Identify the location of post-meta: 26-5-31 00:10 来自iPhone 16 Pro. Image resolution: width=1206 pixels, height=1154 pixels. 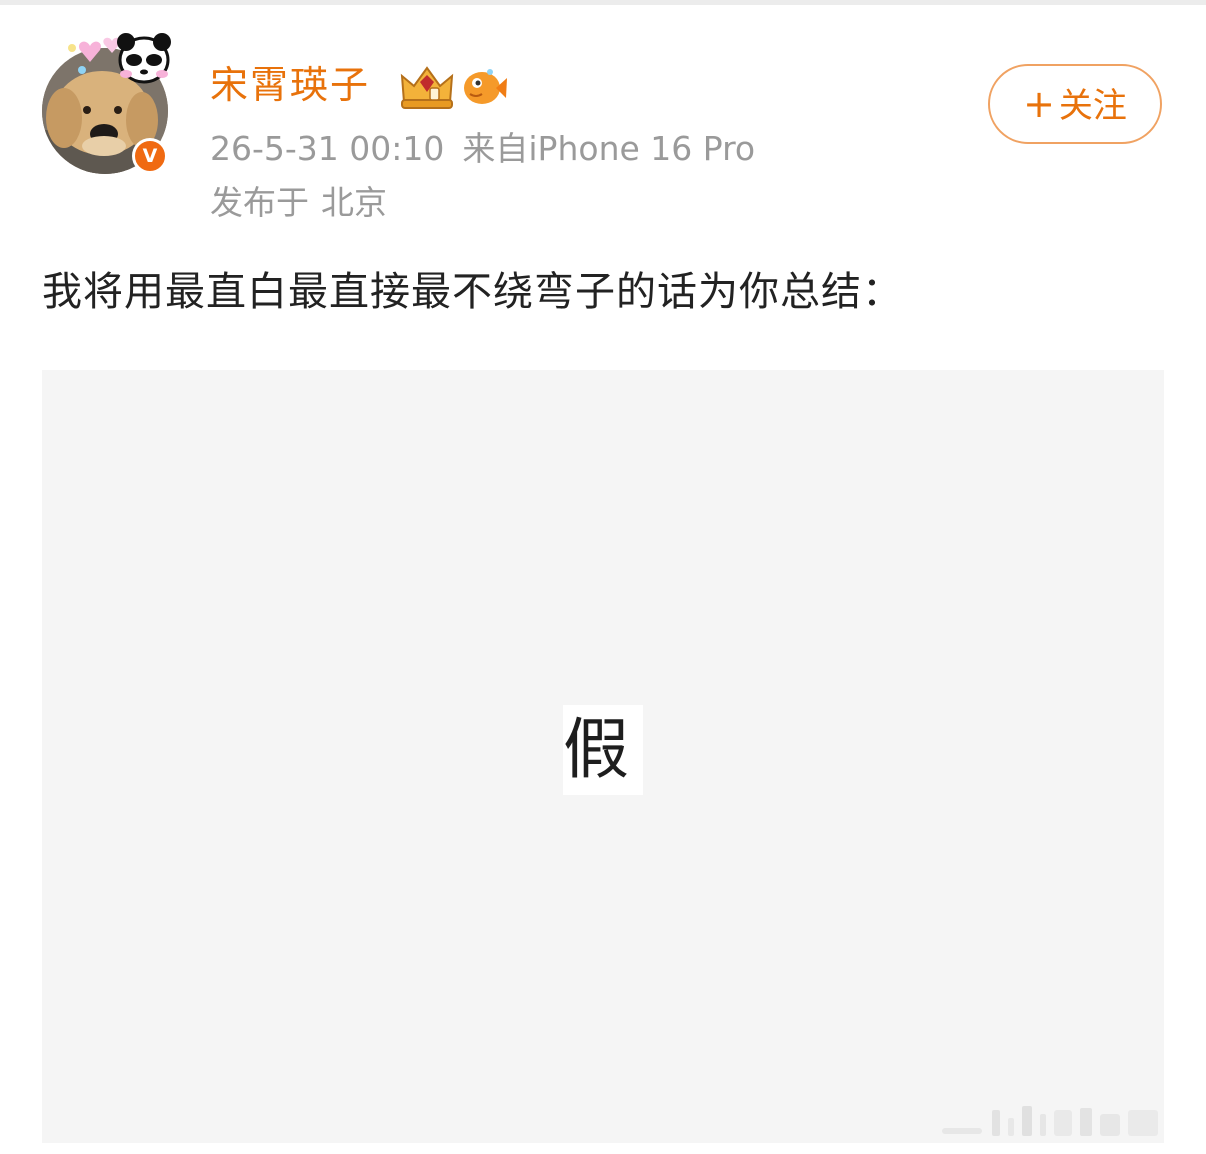
(482, 149).